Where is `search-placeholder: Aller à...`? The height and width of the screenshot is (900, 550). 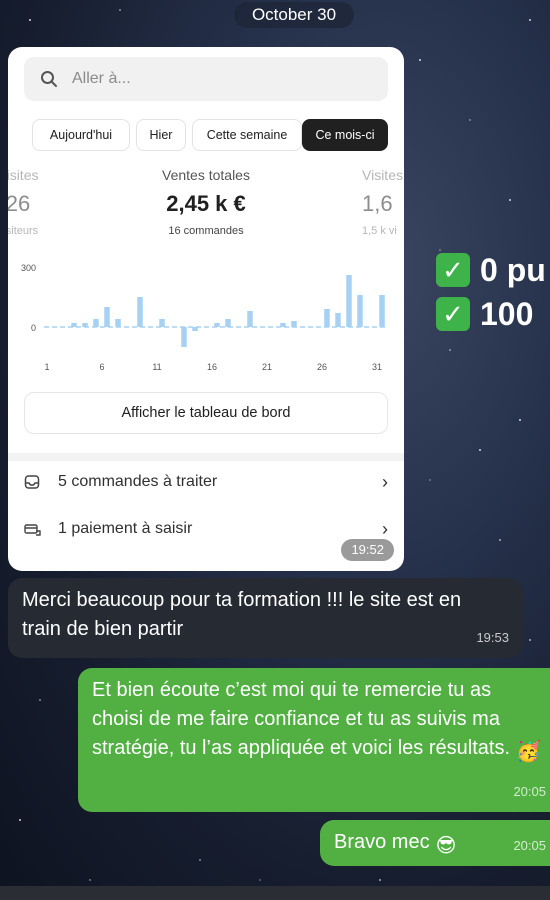 search-placeholder: Aller à... is located at coordinates (101, 78).